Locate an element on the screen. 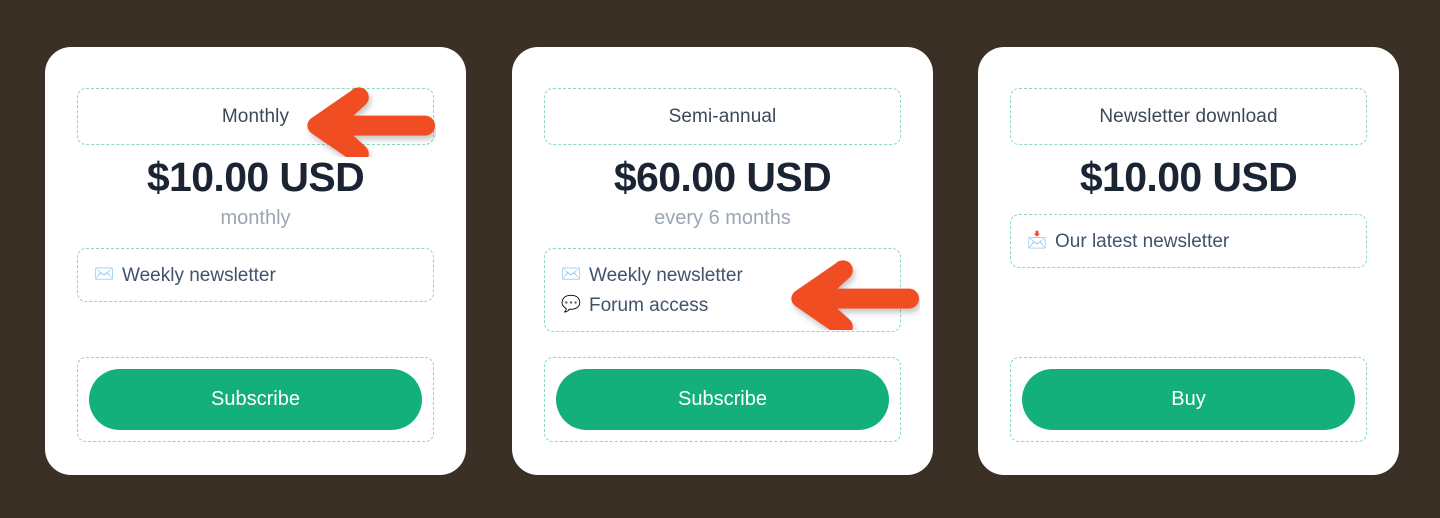  list-item: 📩 Our latest newsletter is located at coordinates (1188, 241).